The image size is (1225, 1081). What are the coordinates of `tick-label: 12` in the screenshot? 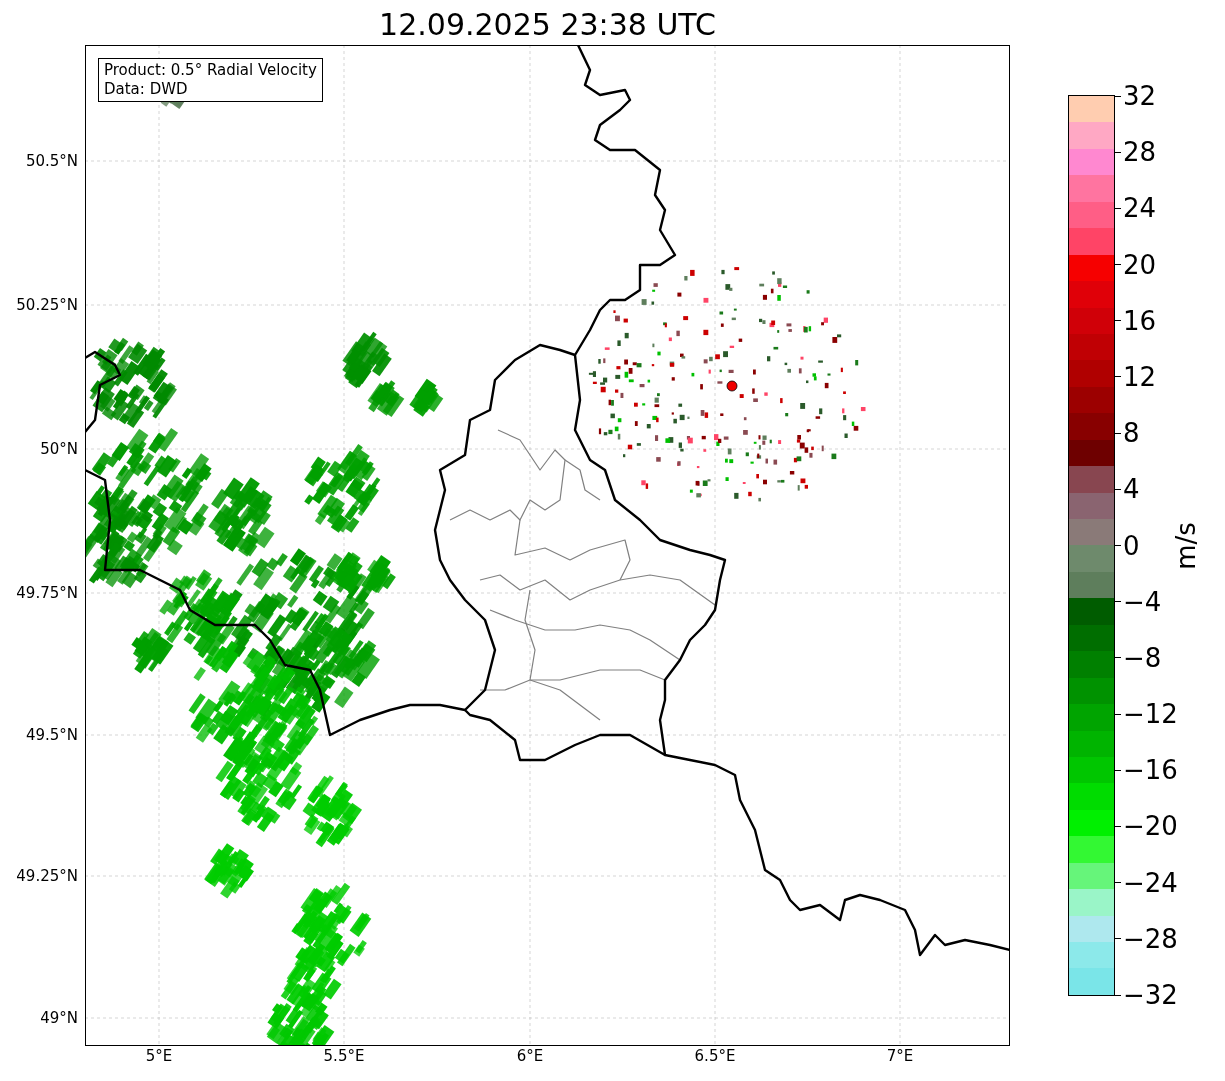 It's located at (1140, 376).